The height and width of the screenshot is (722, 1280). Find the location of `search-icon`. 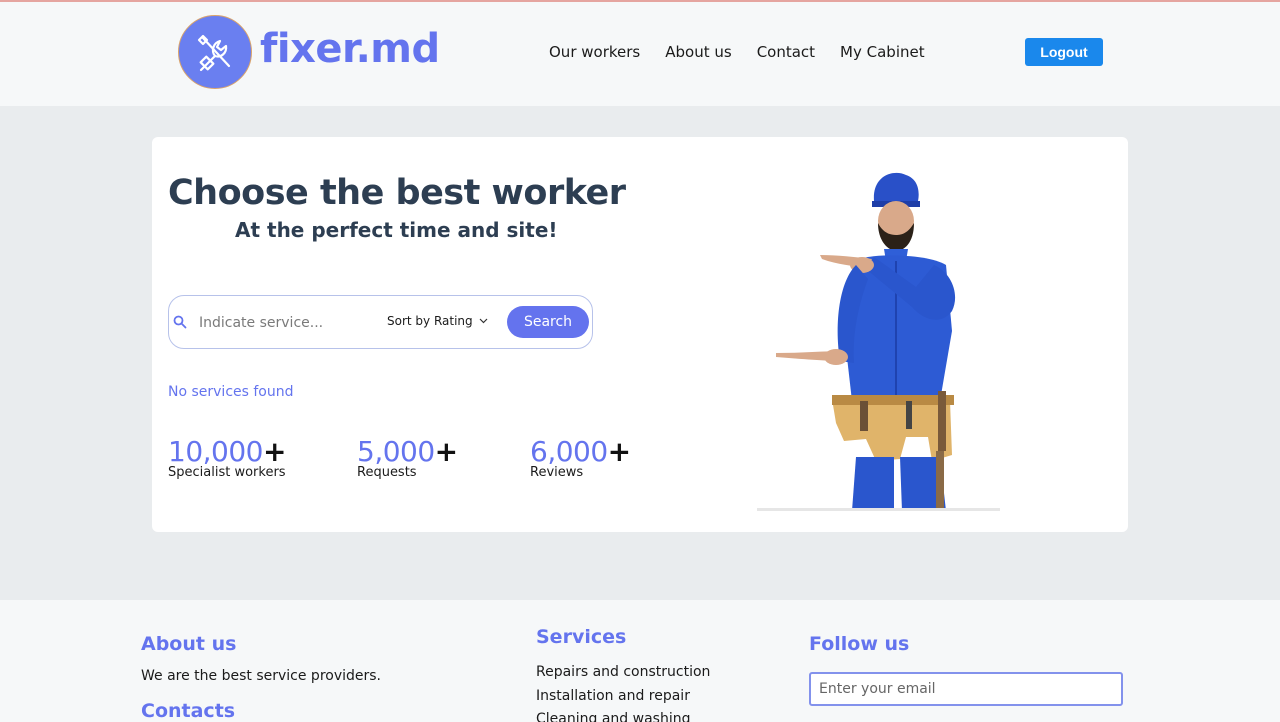

search-icon is located at coordinates (180, 322).